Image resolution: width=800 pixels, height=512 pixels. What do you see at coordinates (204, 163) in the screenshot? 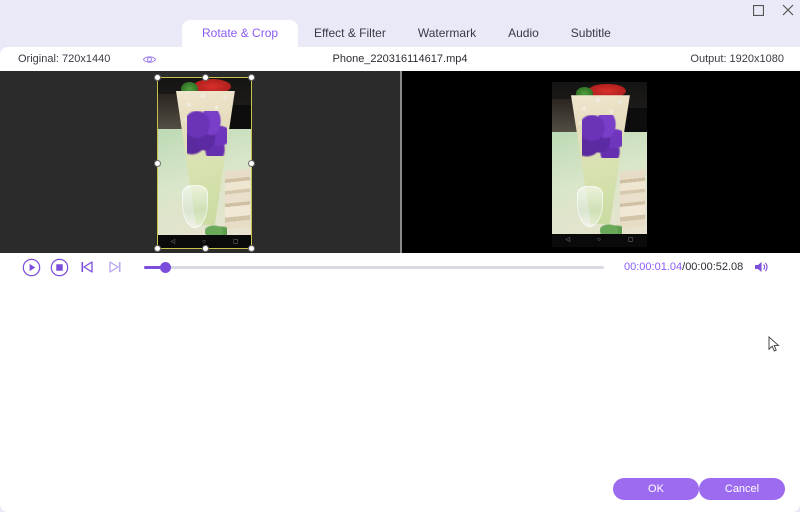
I see `crop-selection-rect` at bounding box center [204, 163].